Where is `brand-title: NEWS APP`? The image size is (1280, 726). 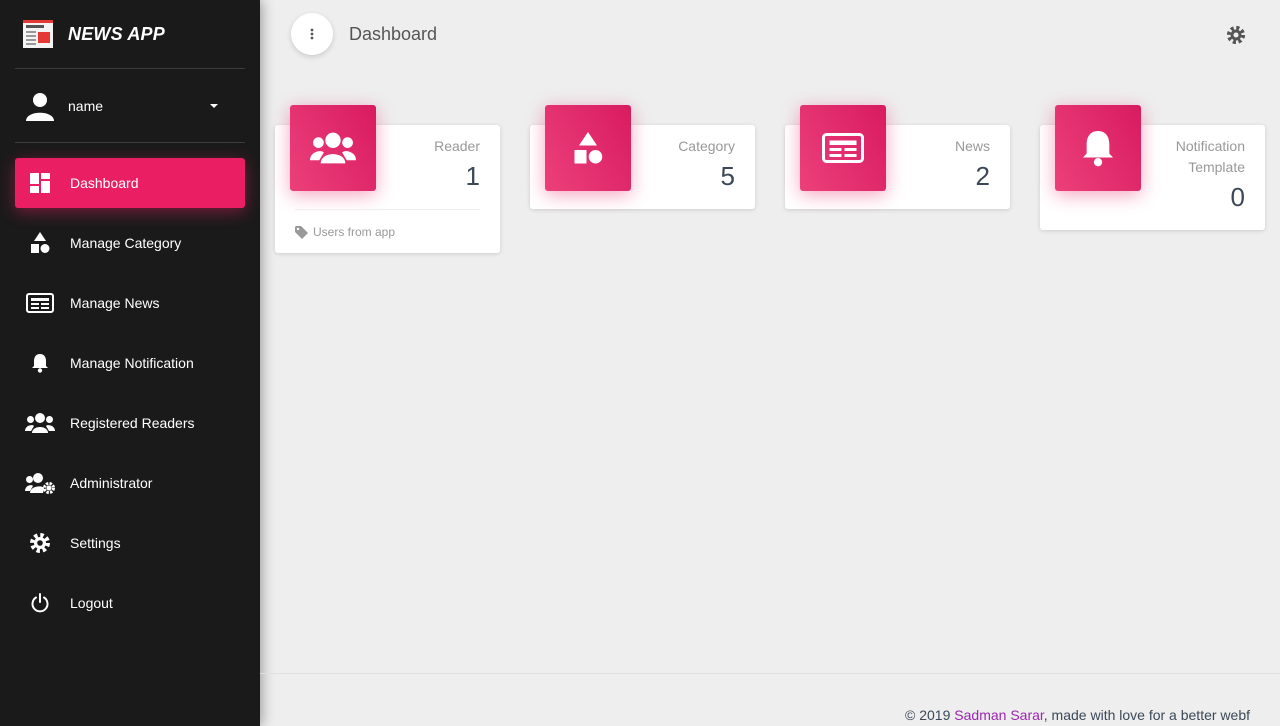
brand-title: NEWS APP is located at coordinates (116, 33).